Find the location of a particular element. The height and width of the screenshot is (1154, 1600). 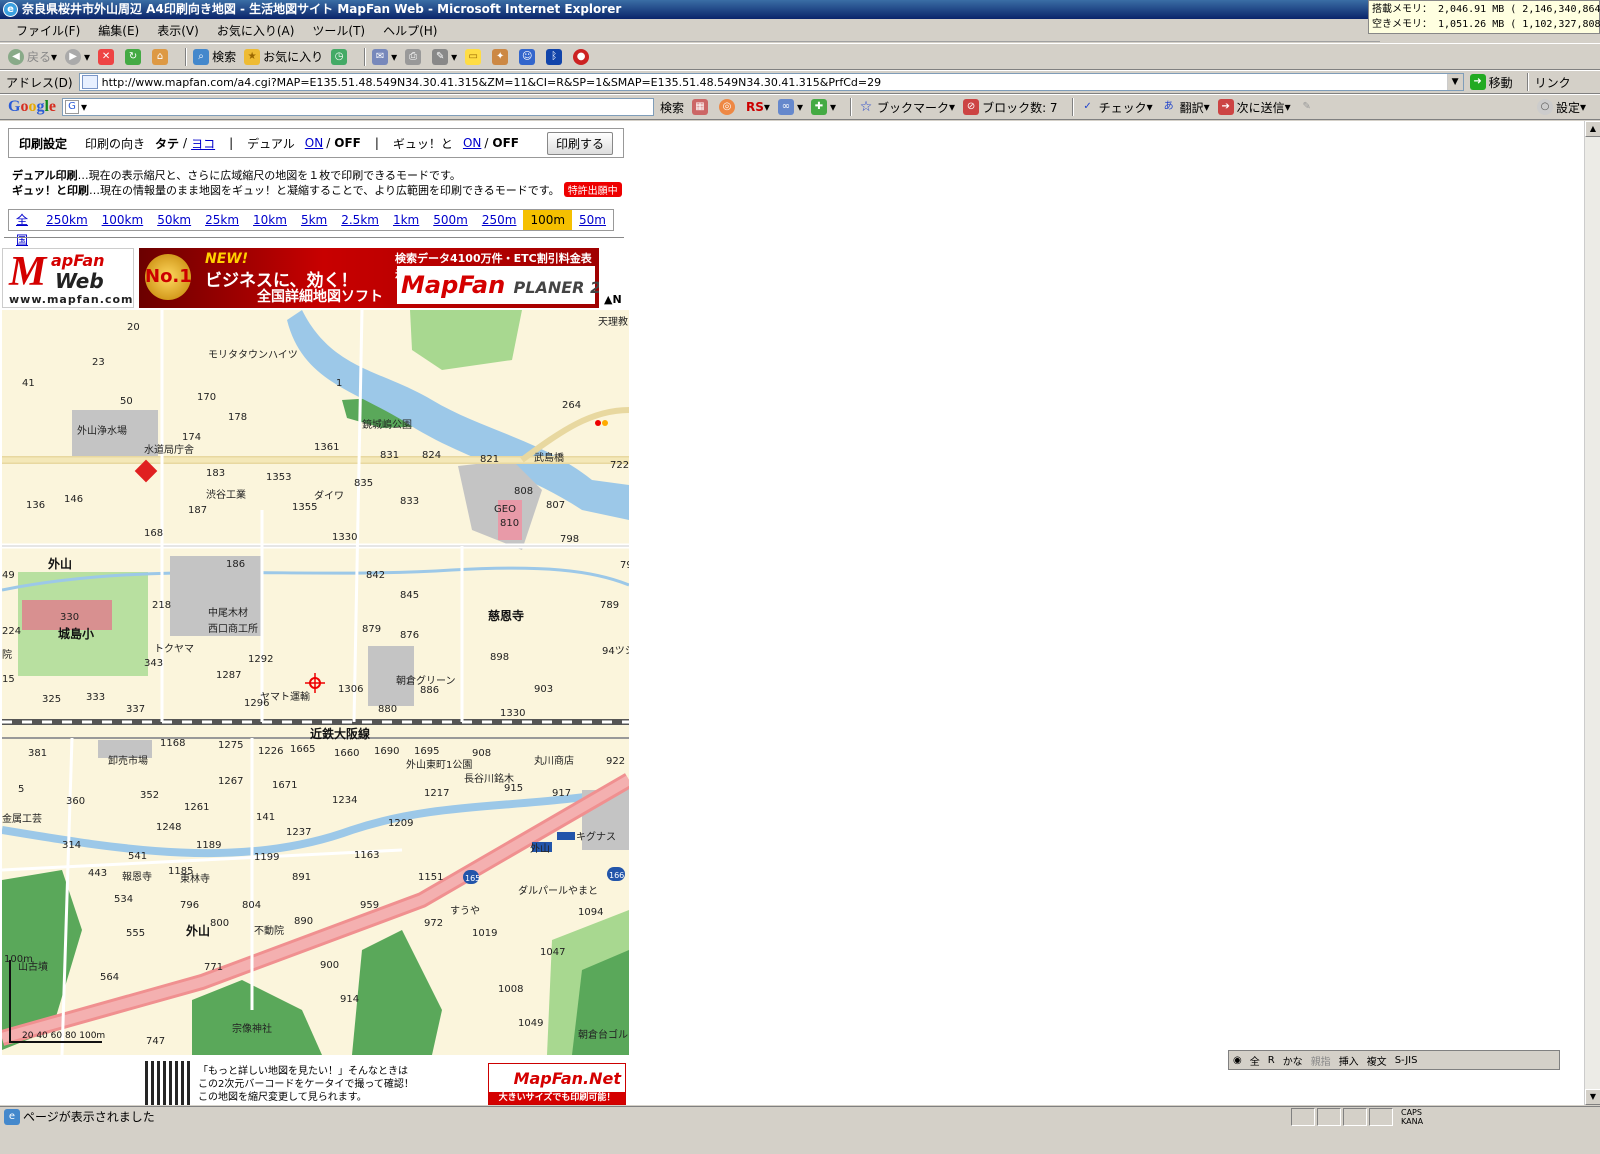

home-icon: ⌂ is located at coordinates (160, 56).